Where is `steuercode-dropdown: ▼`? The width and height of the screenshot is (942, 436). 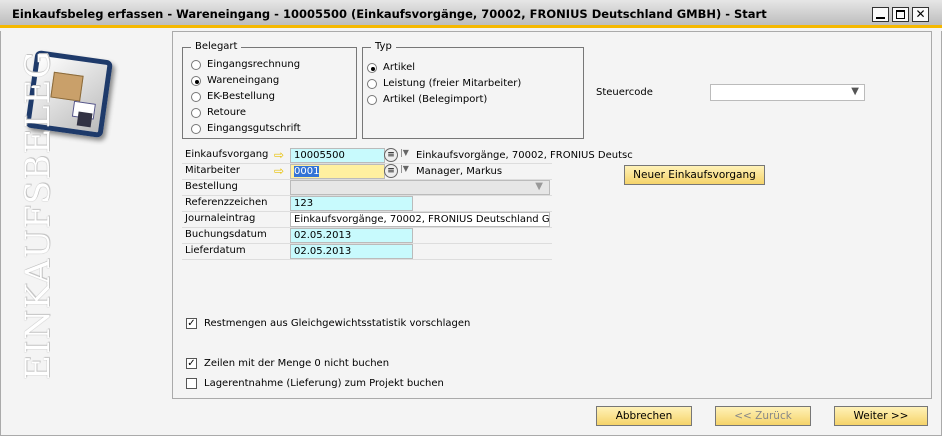 steuercode-dropdown: ▼ is located at coordinates (787, 92).